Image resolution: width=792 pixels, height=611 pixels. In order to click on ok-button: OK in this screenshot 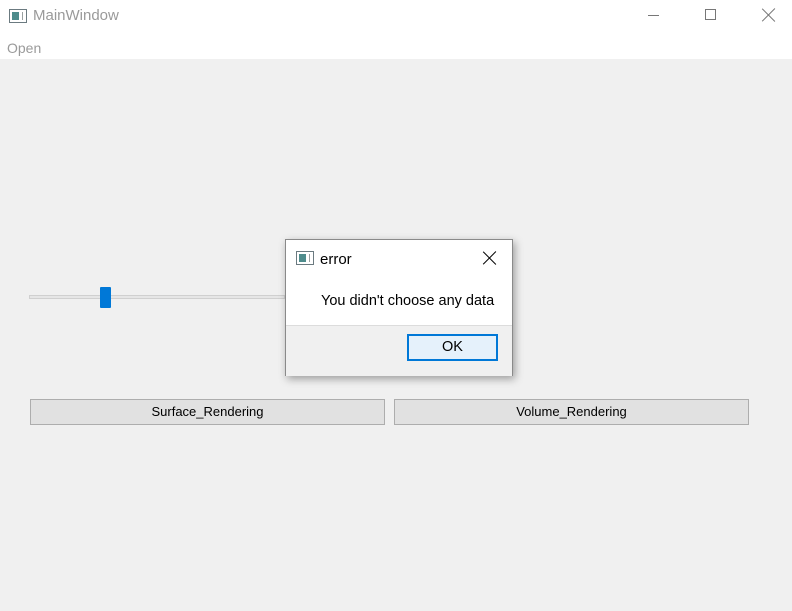, I will do `click(452, 347)`.